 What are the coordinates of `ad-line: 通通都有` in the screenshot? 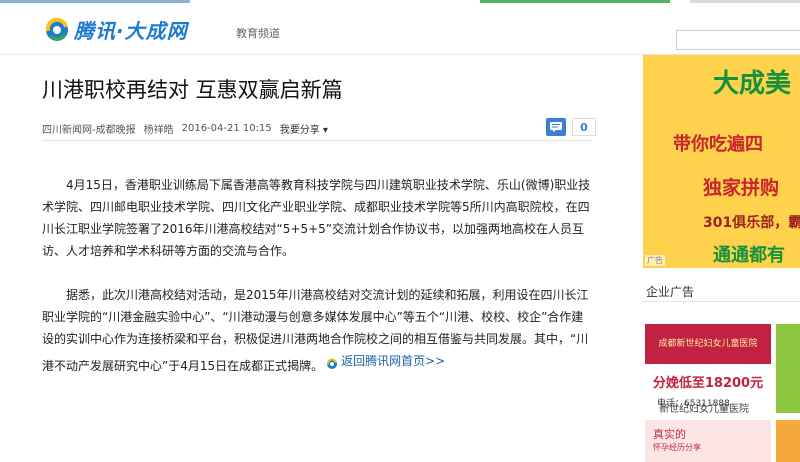 It's located at (749, 255).